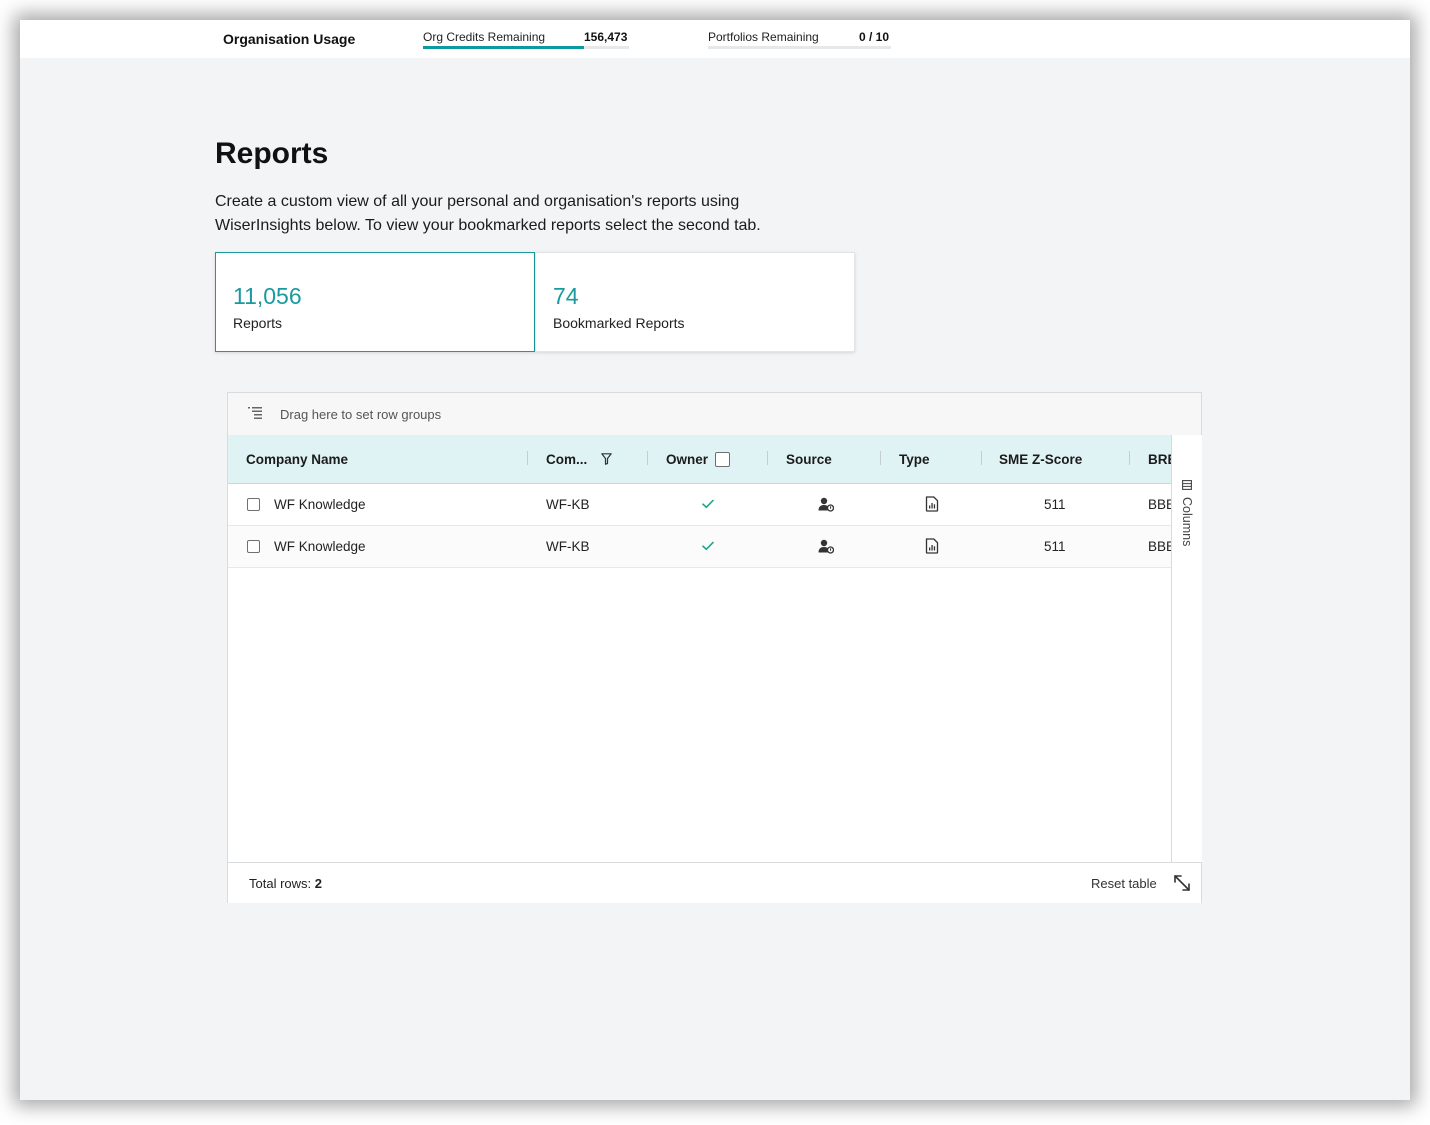  I want to click on col-bre: BRE, so click(1150, 459).